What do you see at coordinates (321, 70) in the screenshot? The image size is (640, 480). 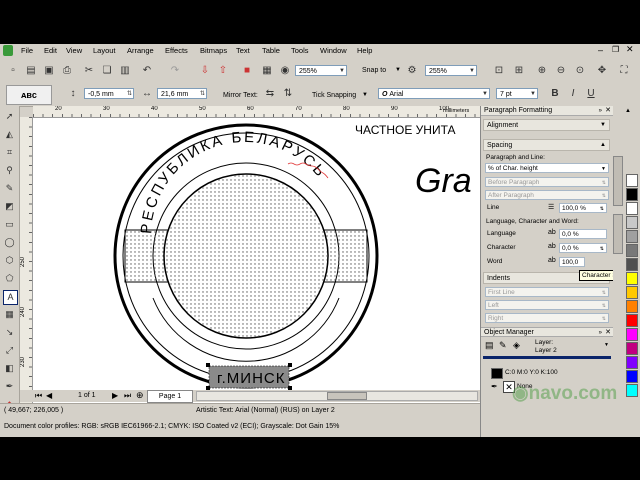 I see `zoom-level-combo: 255% ▼` at bounding box center [321, 70].